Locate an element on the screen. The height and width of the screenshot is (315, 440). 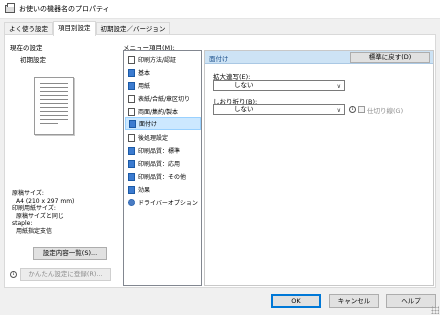
effects-icon is located at coordinates (131, 189).